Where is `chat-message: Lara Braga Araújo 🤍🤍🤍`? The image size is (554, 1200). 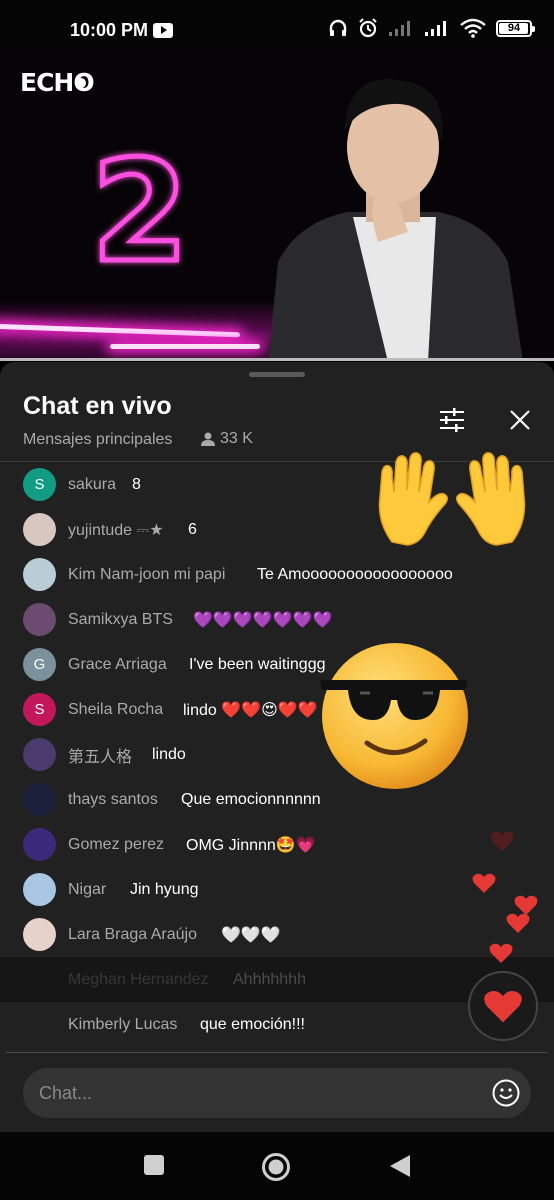
chat-message: Lara Braga Araújo 🤍🤍🤍 is located at coordinates (277, 934).